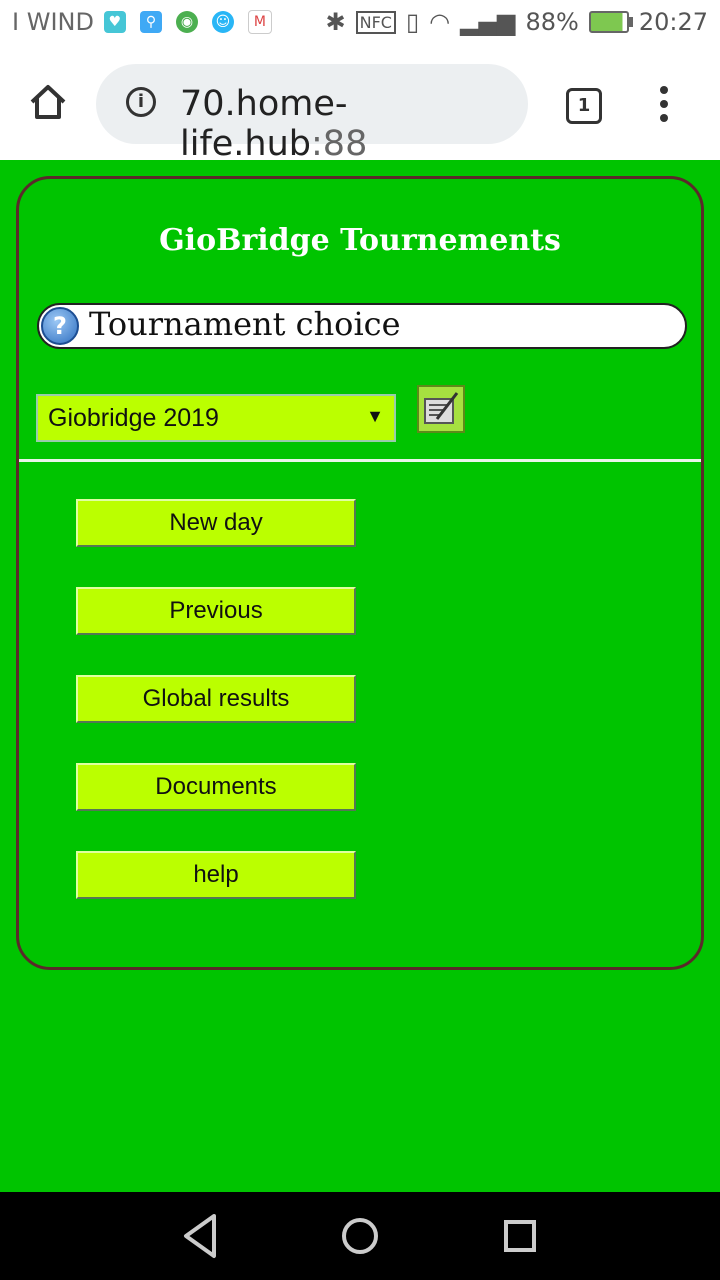 The image size is (720, 1280). What do you see at coordinates (335, 22) in the screenshot?
I see `bluetooth-icon: ✱` at bounding box center [335, 22].